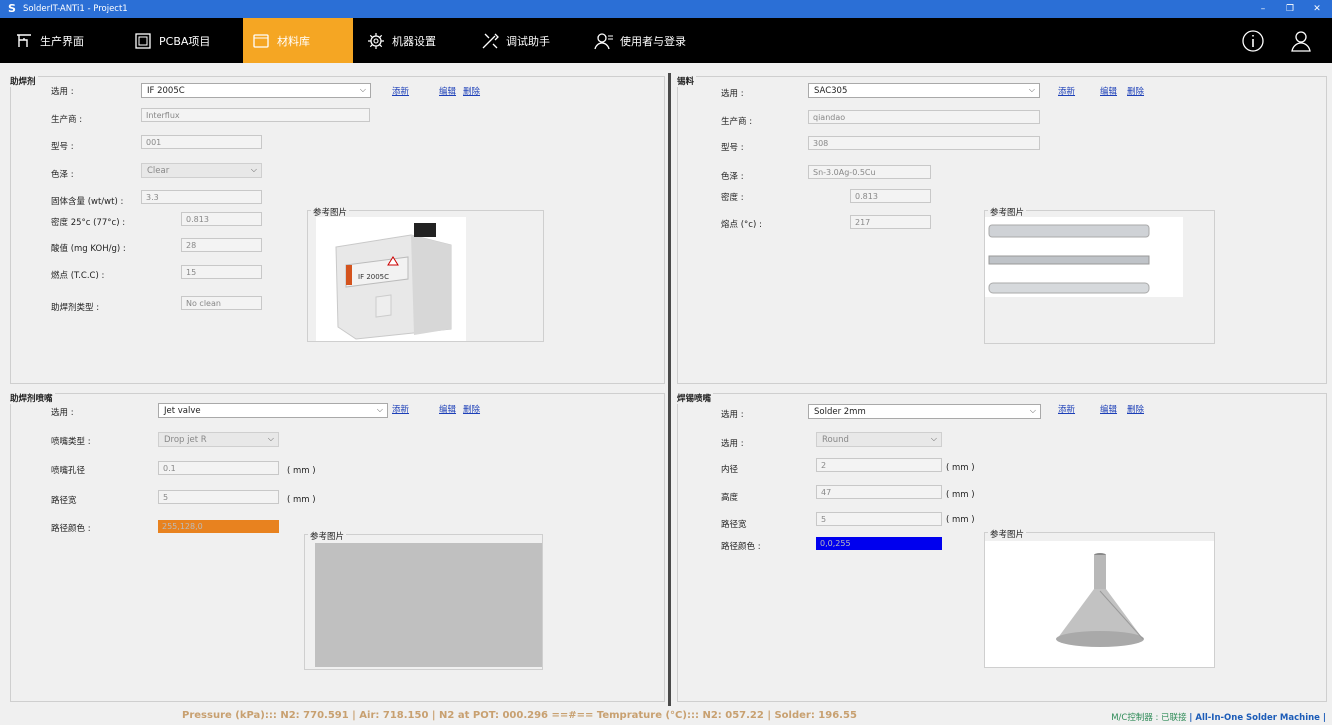 Image resolution: width=1332 pixels, height=725 pixels. What do you see at coordinates (924, 143) in the screenshot?
I see `solder-model-field: 308` at bounding box center [924, 143].